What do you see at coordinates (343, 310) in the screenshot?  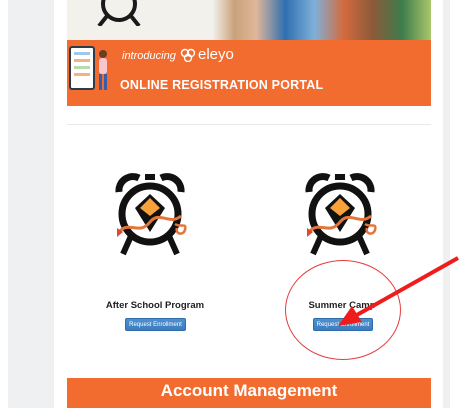 I see `annotation-circle` at bounding box center [343, 310].